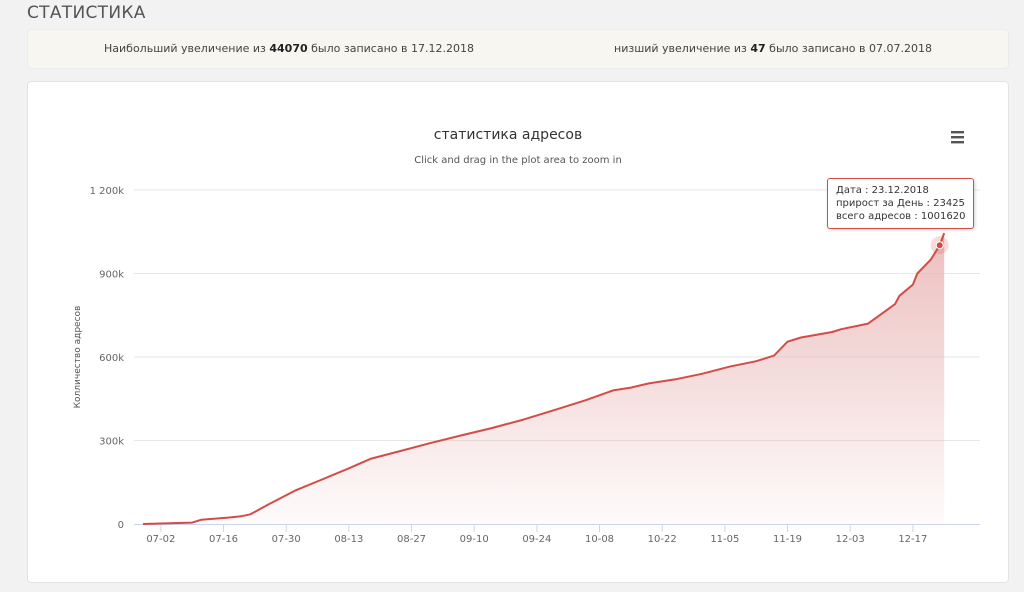  Describe the element at coordinates (874, 216) in the screenshot. I see `tooltip-total-label: всего адресов` at that location.